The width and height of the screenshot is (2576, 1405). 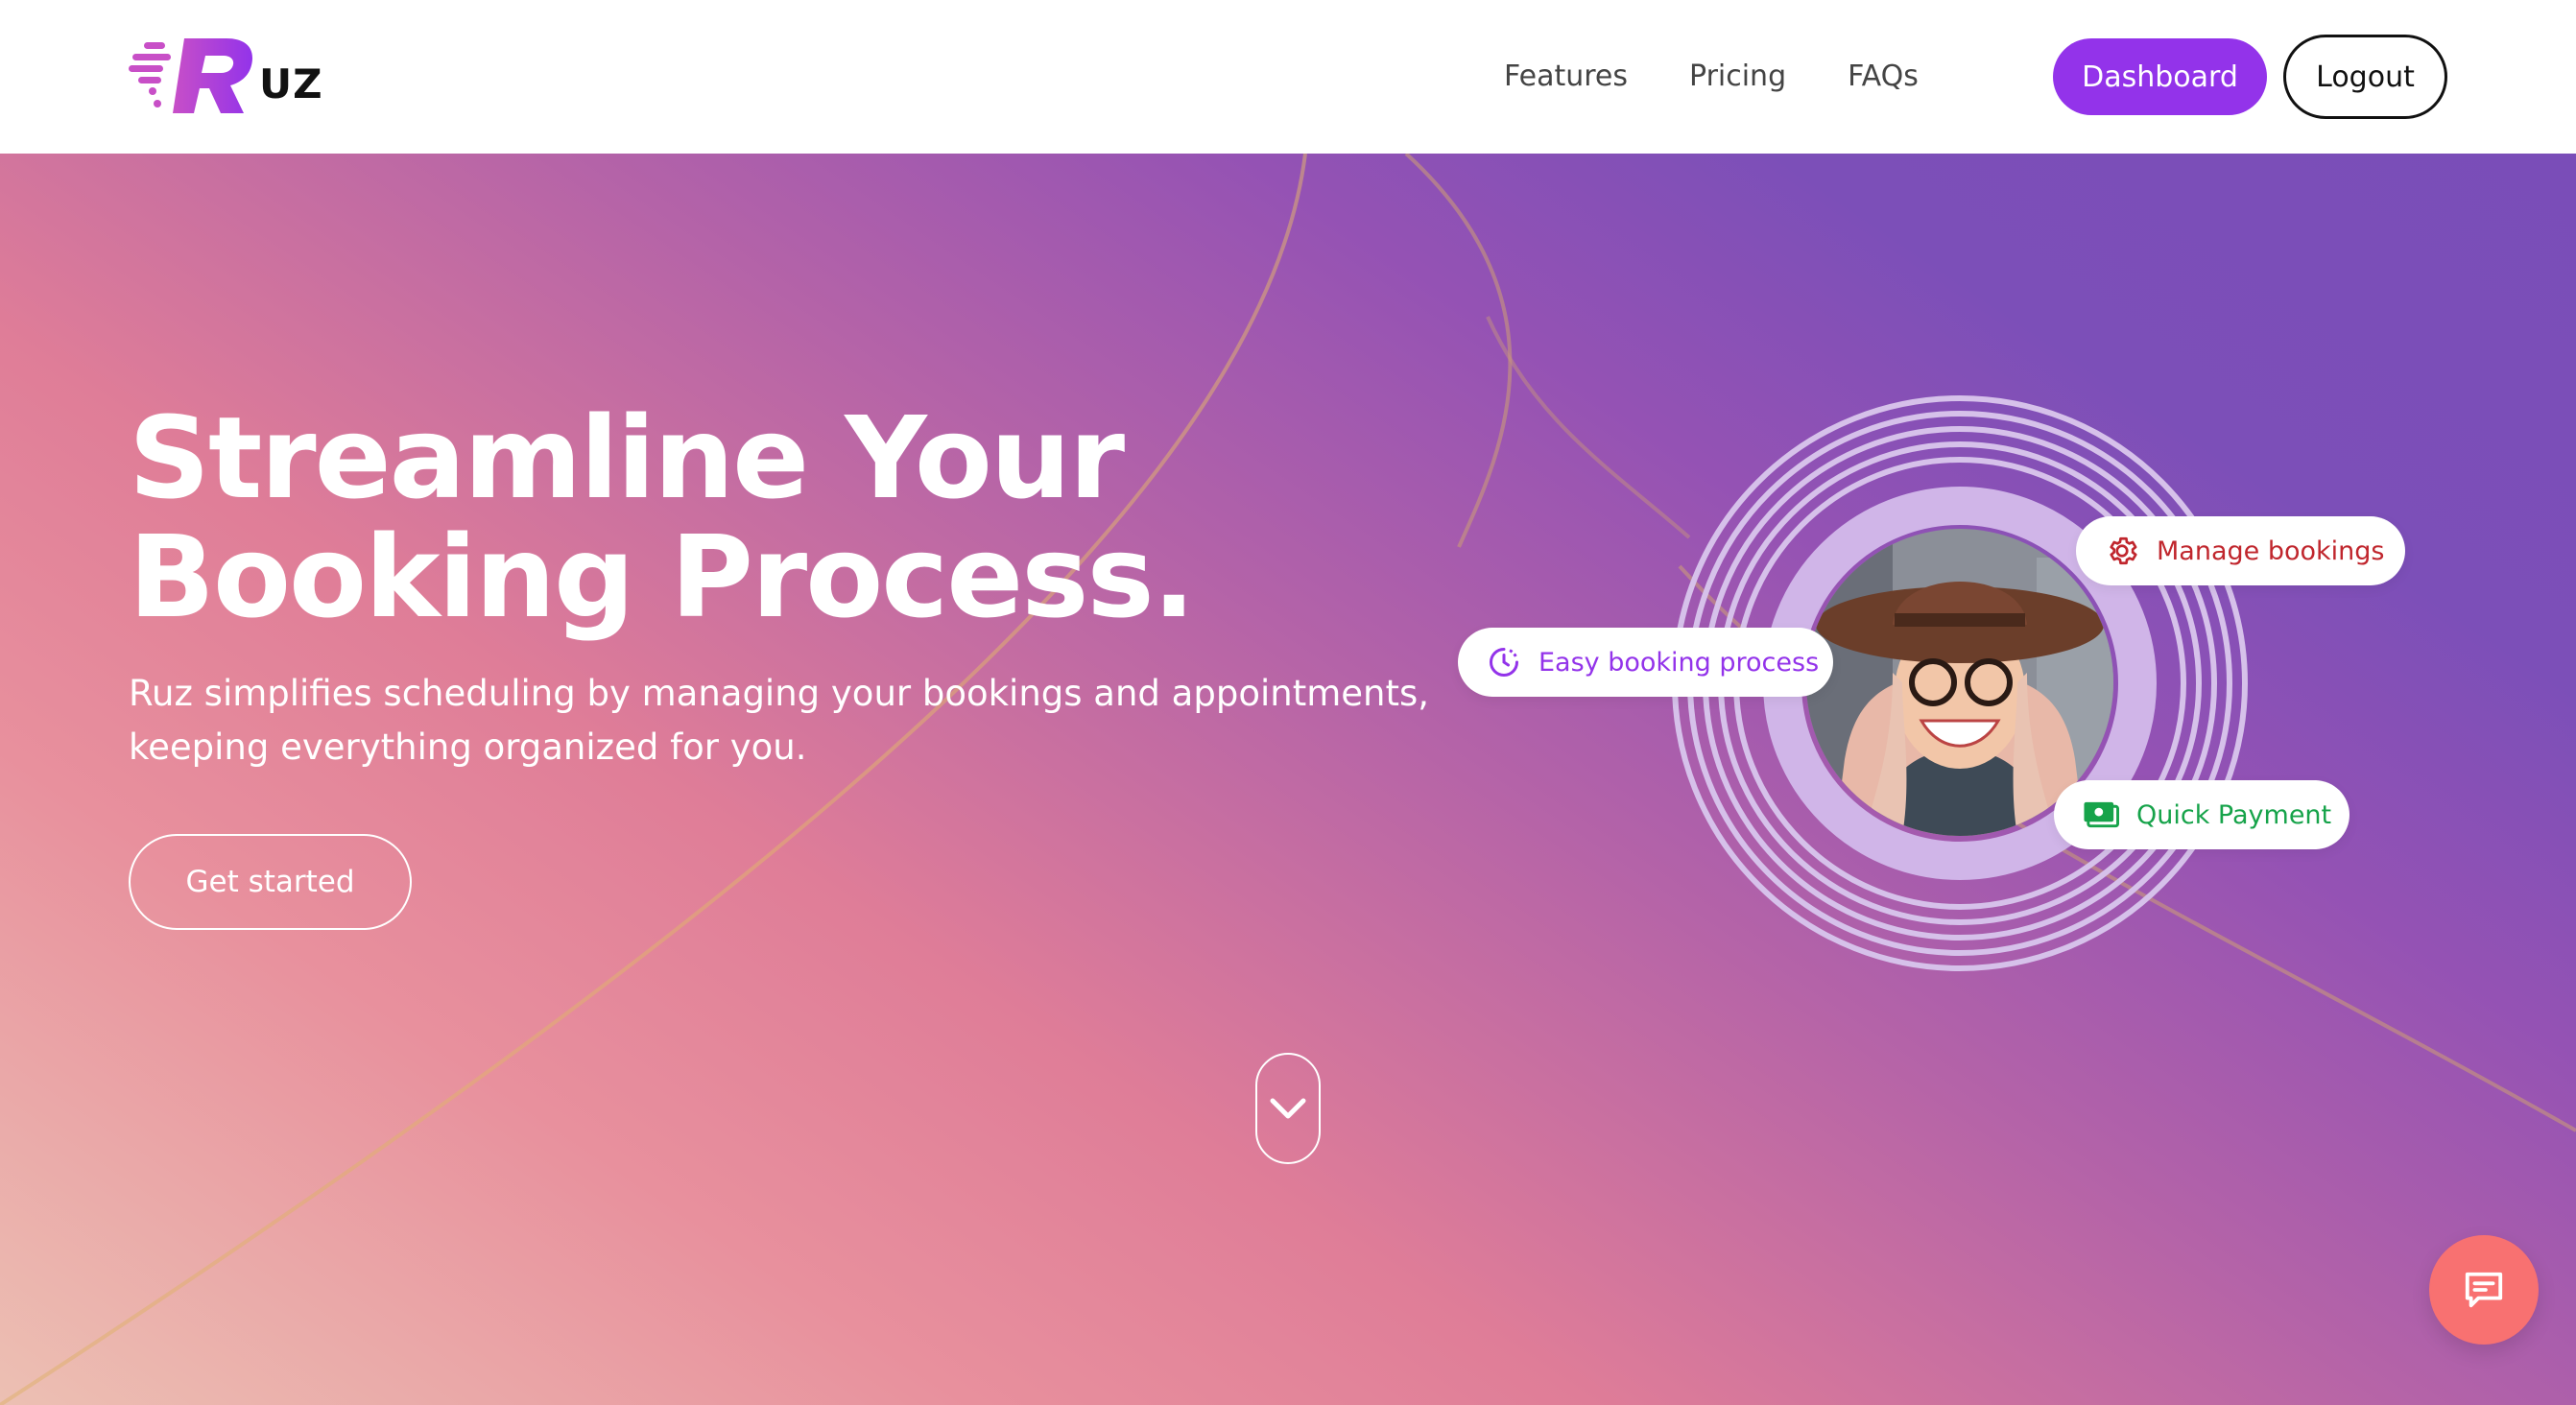 I want to click on easy-booking-chip: Easy booking process, so click(x=1645, y=662).